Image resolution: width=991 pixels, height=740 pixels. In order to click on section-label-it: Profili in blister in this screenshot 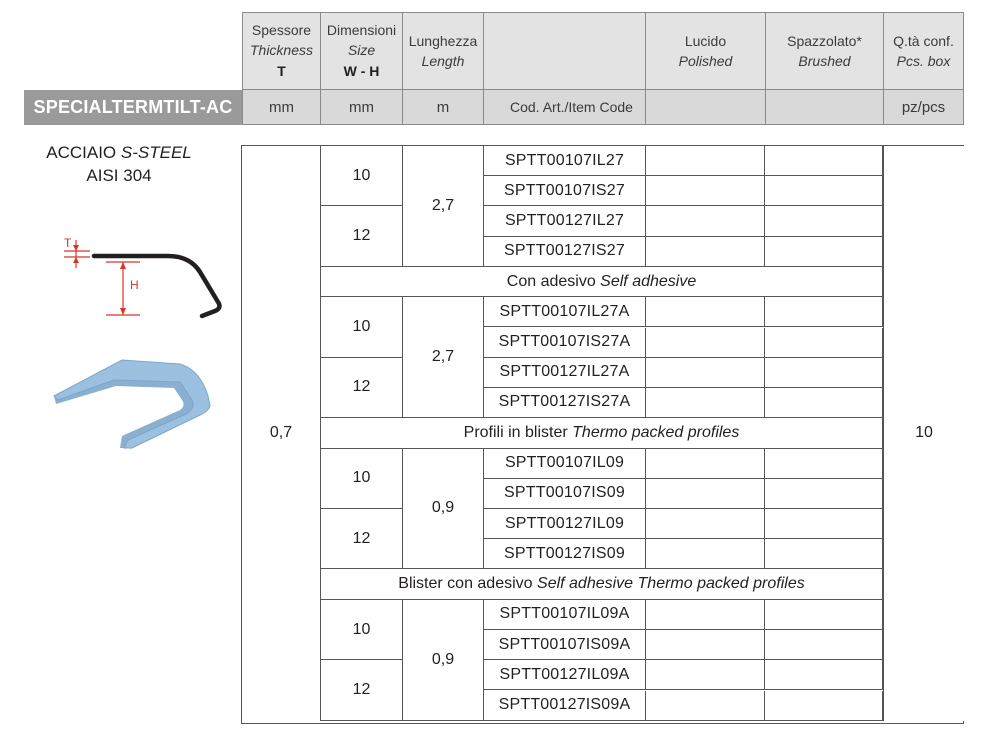, I will do `click(515, 432)`.